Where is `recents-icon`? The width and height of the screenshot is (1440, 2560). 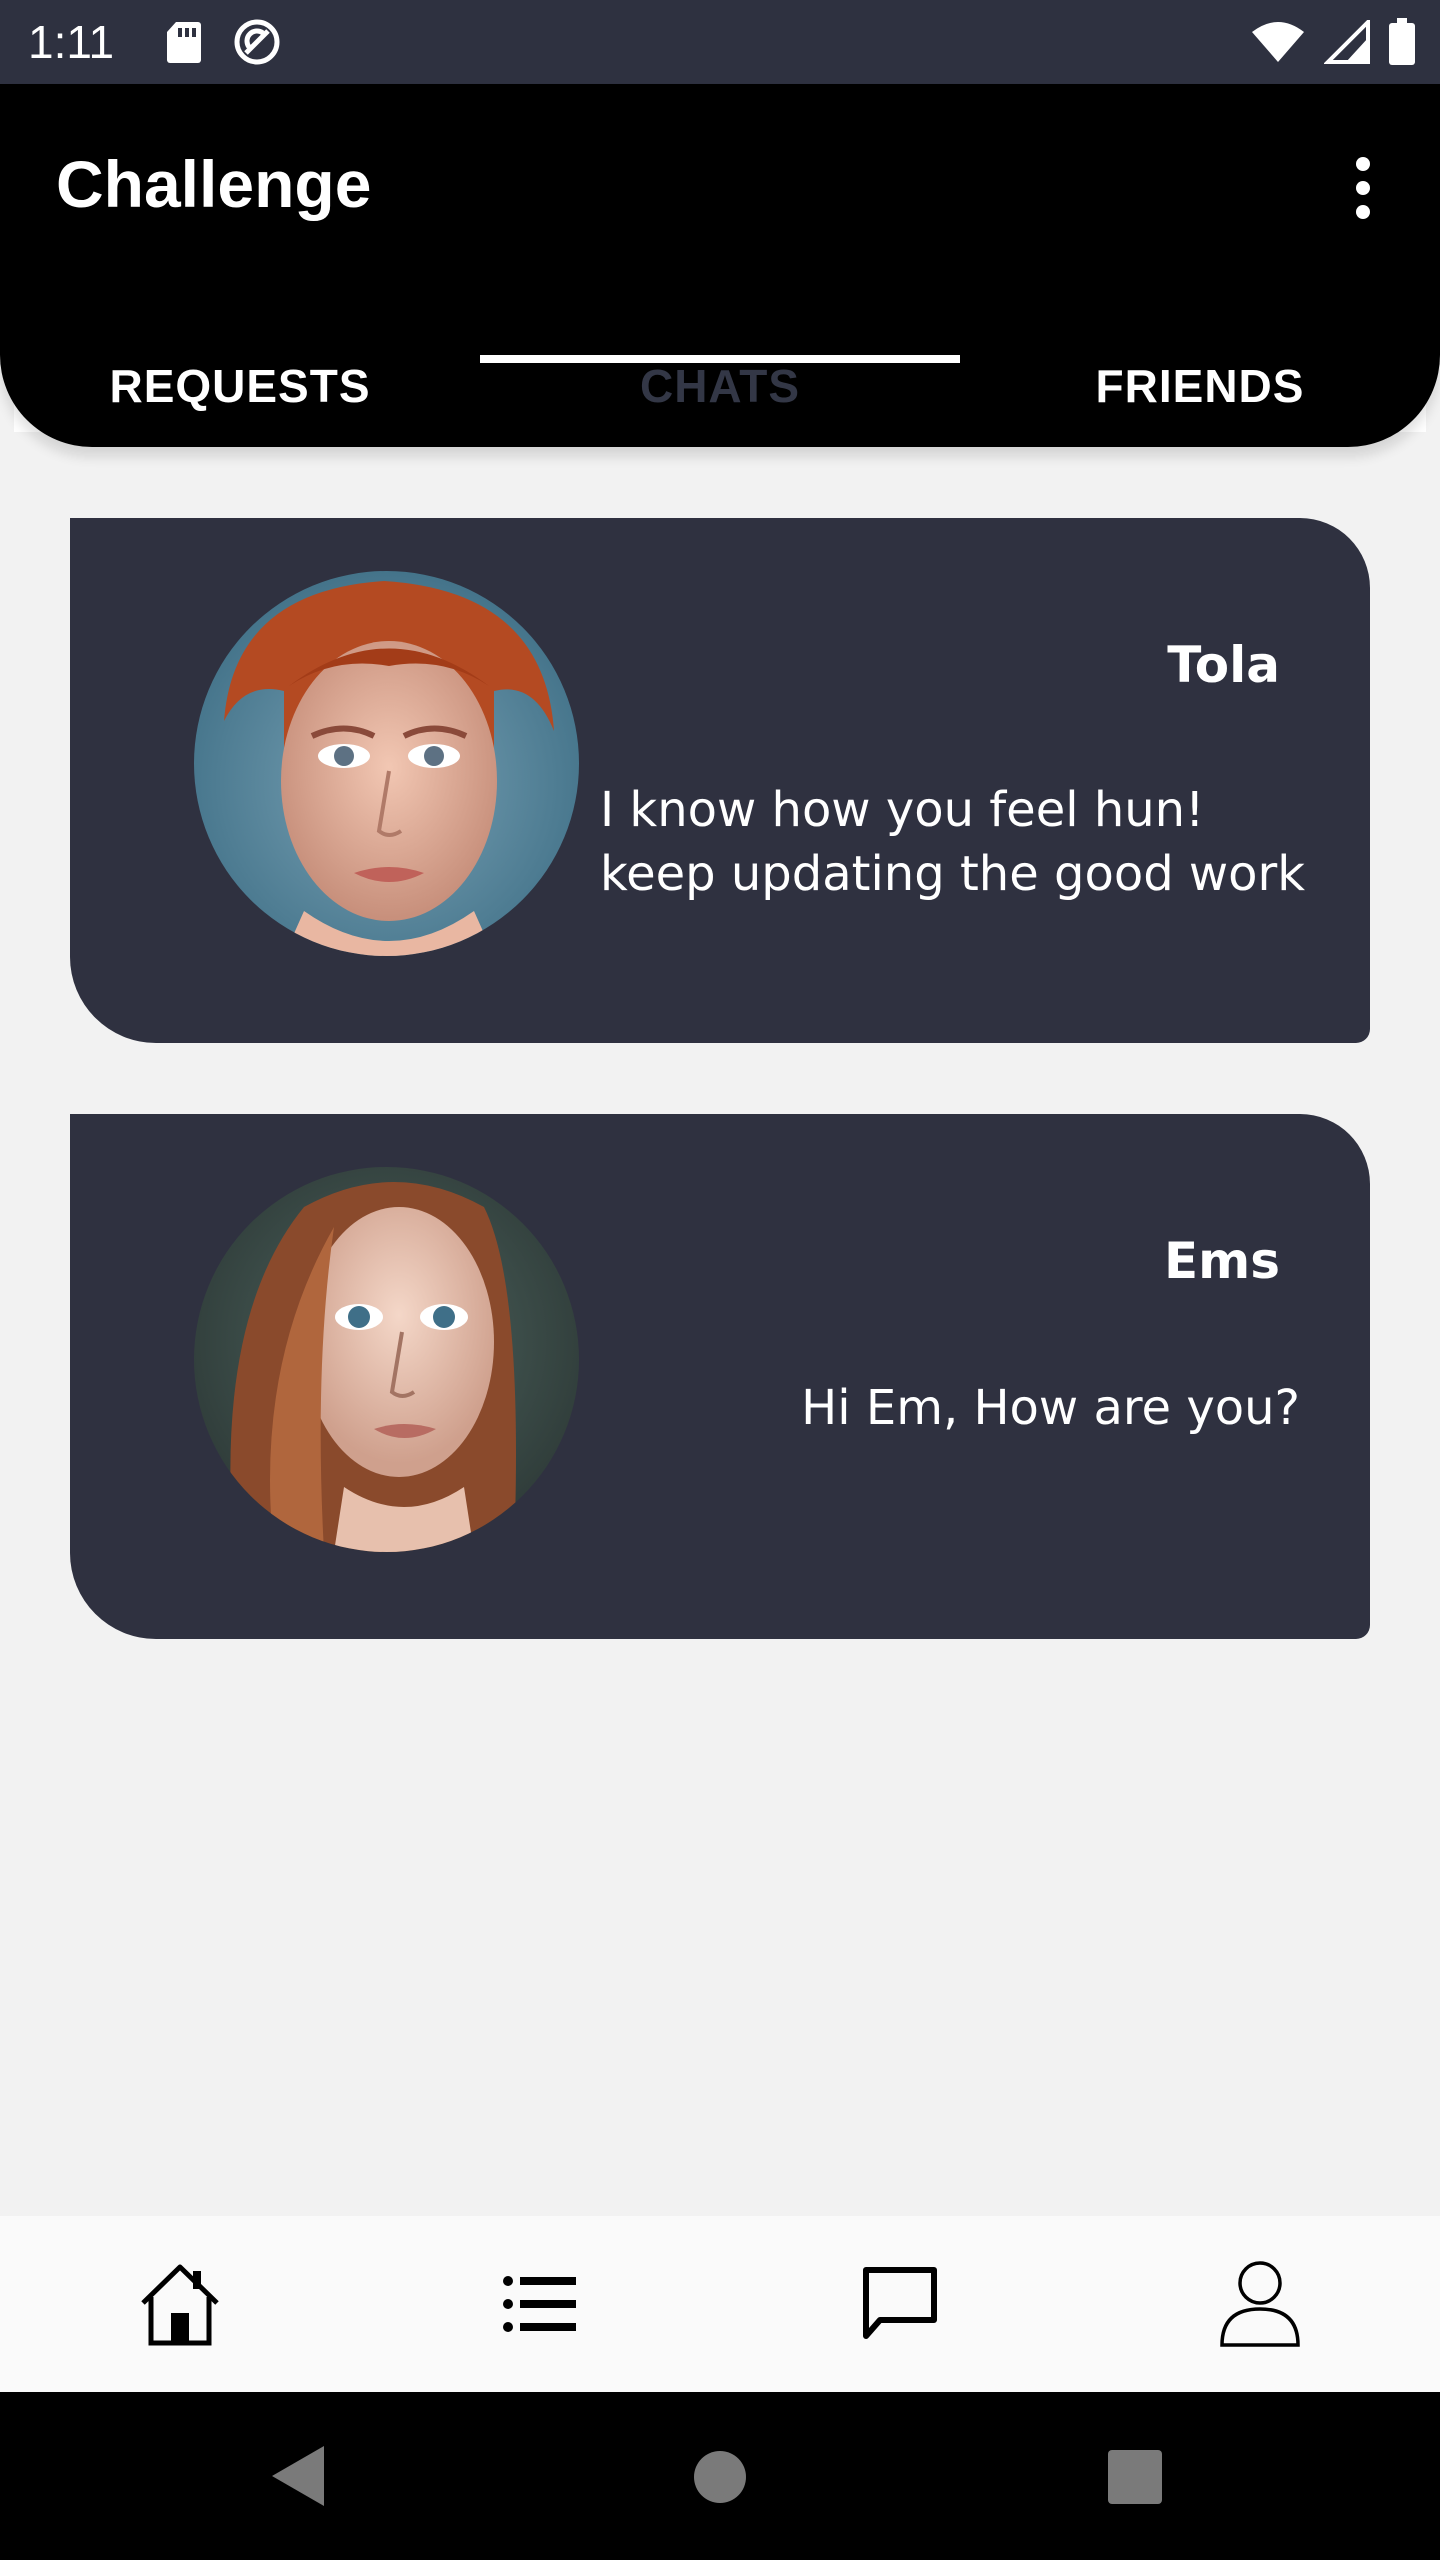 recents-icon is located at coordinates (1135, 2477).